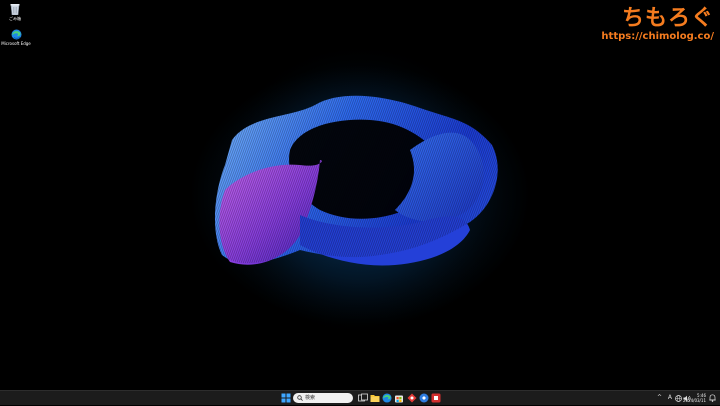 The image size is (720, 406). What do you see at coordinates (310, 398) in the screenshot?
I see `search-placeholder: 検索` at bounding box center [310, 398].